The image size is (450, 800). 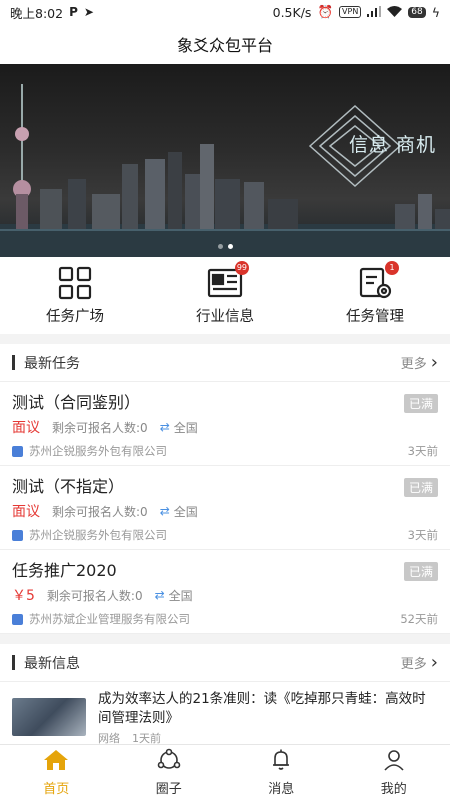 What do you see at coordinates (225, 246) in the screenshot?
I see `carousel-indicator` at bounding box center [225, 246].